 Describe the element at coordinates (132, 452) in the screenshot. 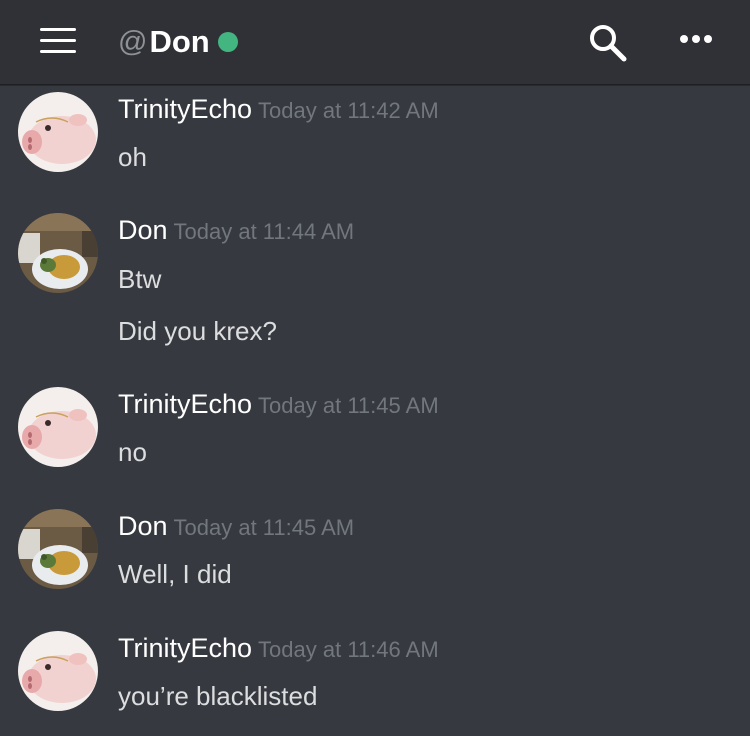

I see `message-text: no` at that location.